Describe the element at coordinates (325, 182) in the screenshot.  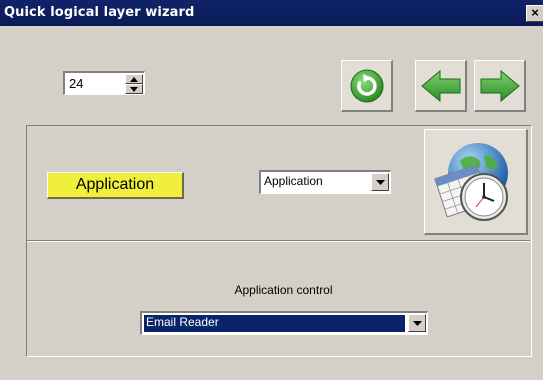
I see `type-select: Application` at that location.